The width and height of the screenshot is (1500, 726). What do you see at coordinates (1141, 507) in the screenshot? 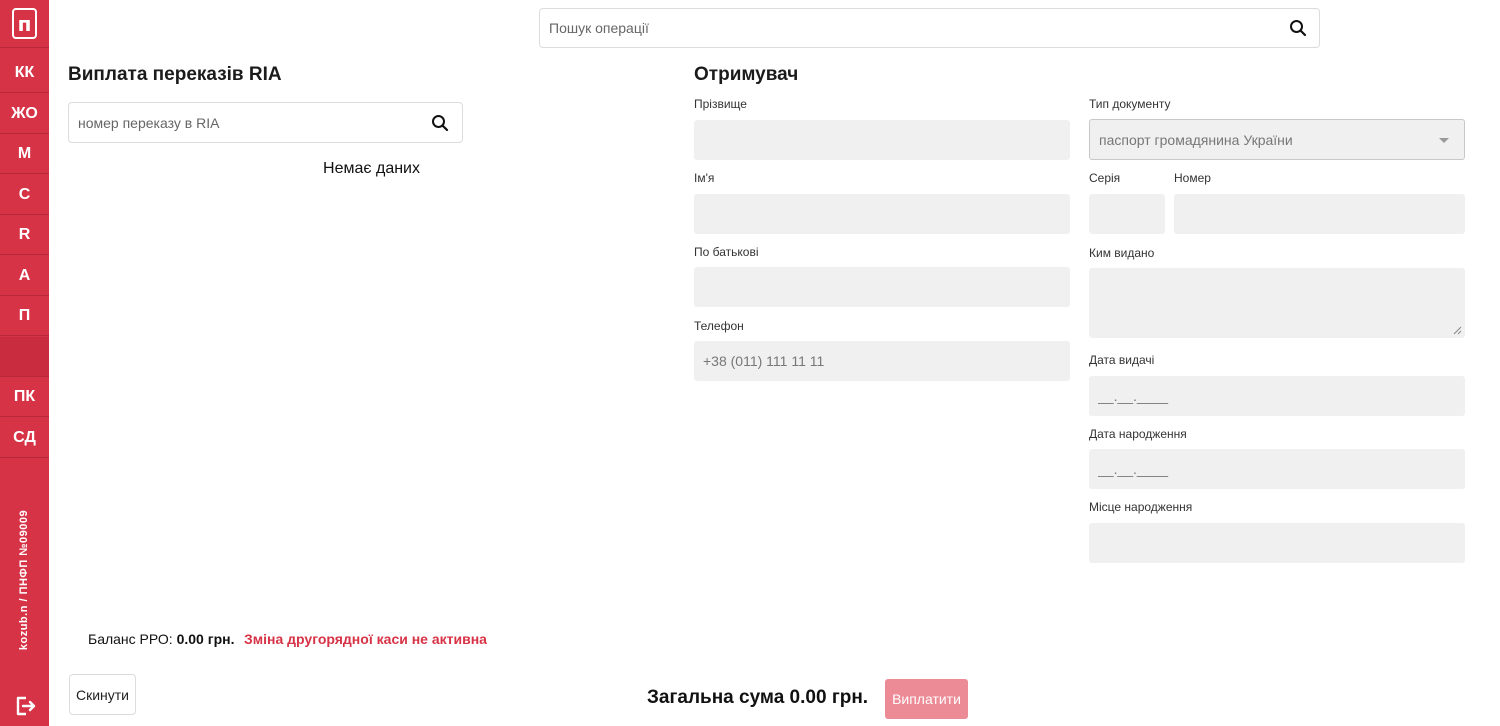
I see `birth-place-label: Місце народження` at bounding box center [1141, 507].